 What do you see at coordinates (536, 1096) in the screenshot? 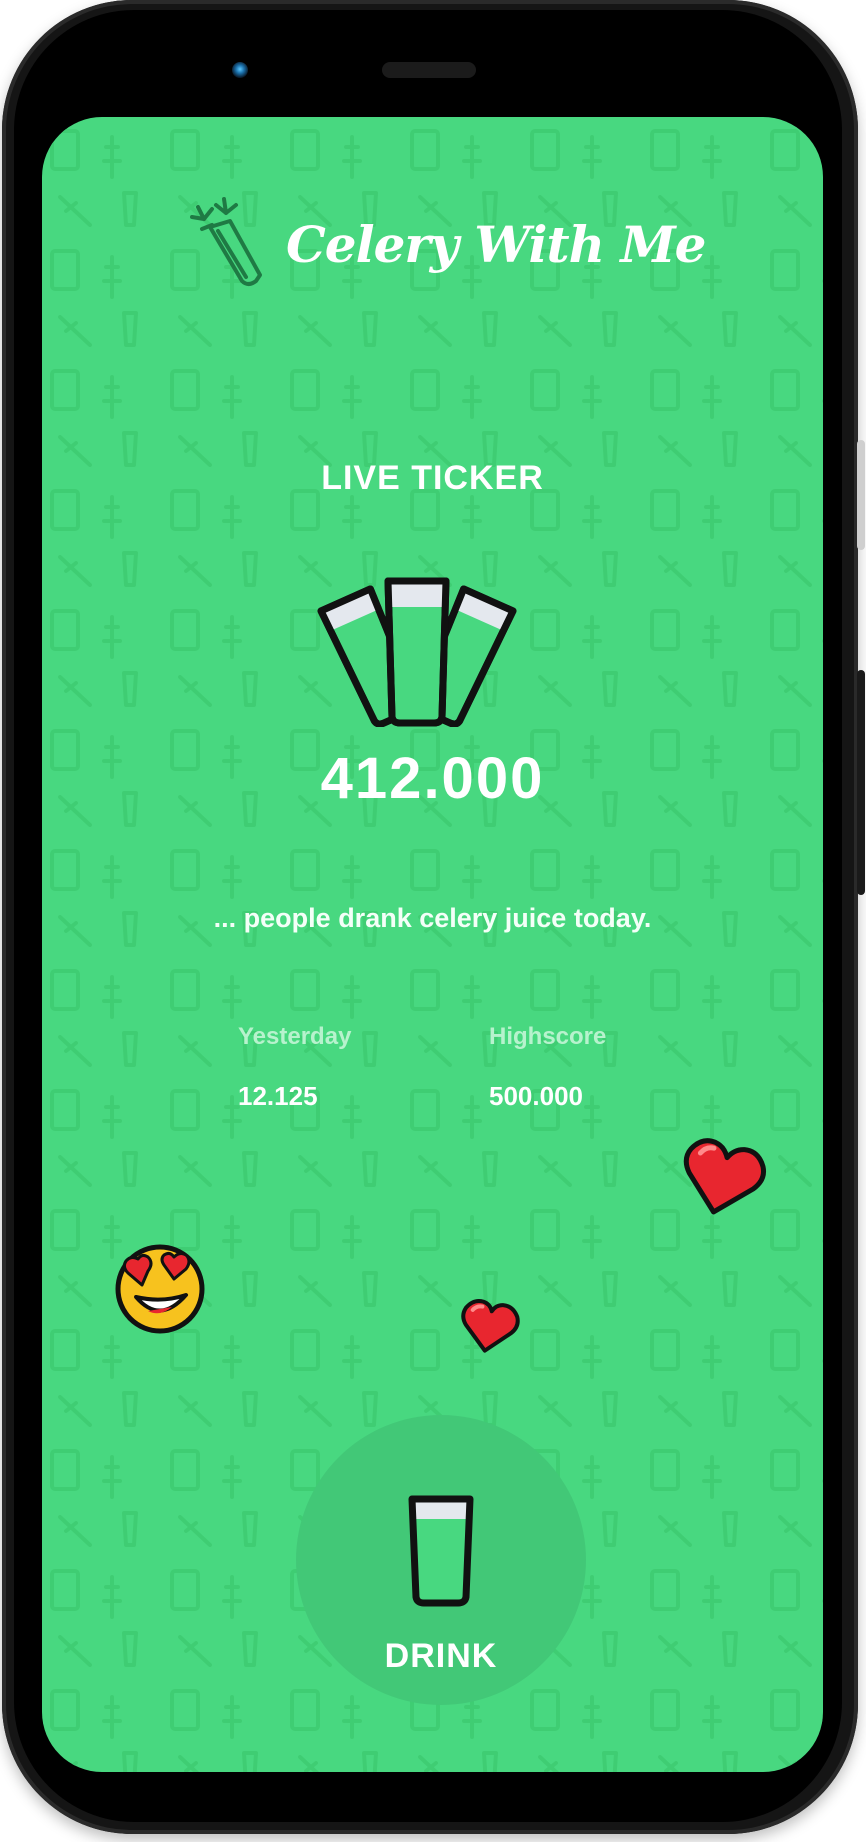
I see `stat-highscore-value: 500.000` at bounding box center [536, 1096].